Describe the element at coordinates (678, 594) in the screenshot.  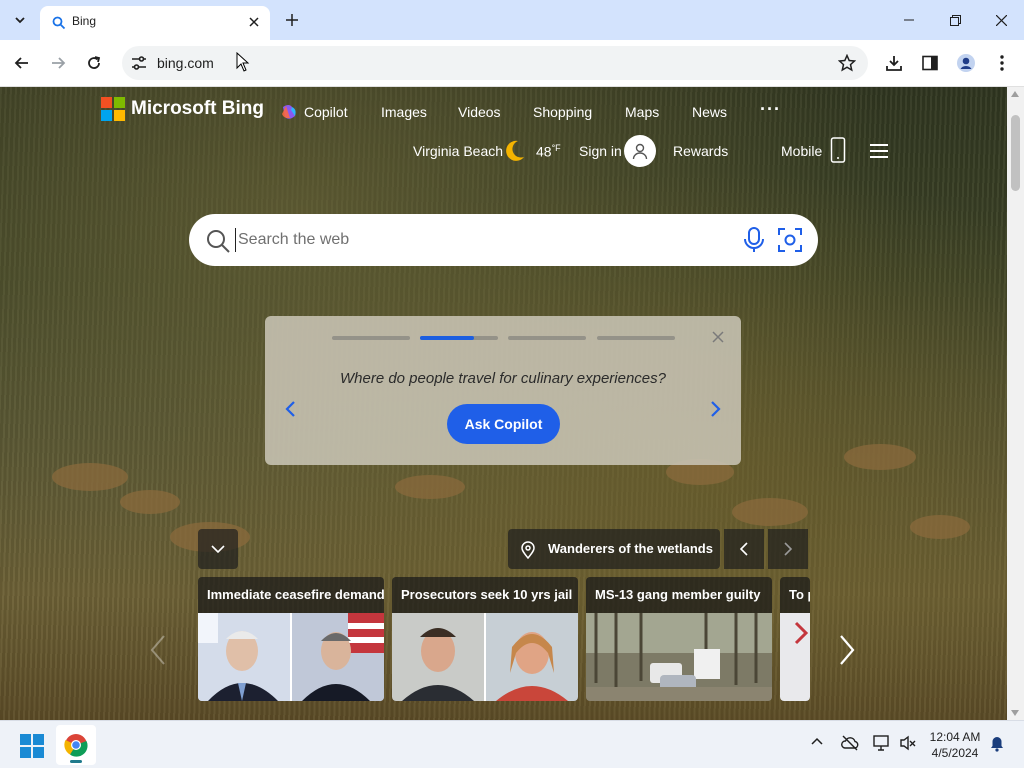
I see `news-card-title: MS-13 gang member guilty` at that location.